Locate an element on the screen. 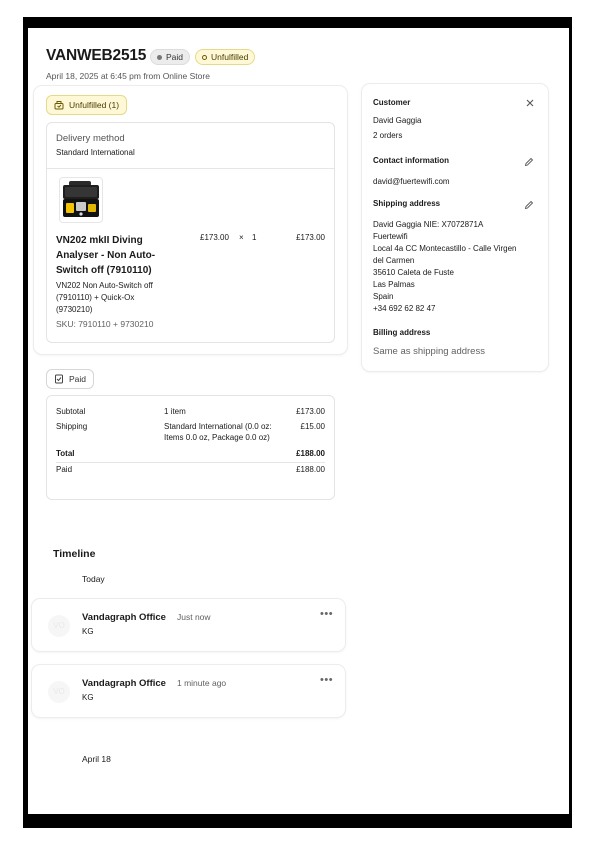  timeline-event: VO Vandagraph Office Just now KG ••• is located at coordinates (188, 625).